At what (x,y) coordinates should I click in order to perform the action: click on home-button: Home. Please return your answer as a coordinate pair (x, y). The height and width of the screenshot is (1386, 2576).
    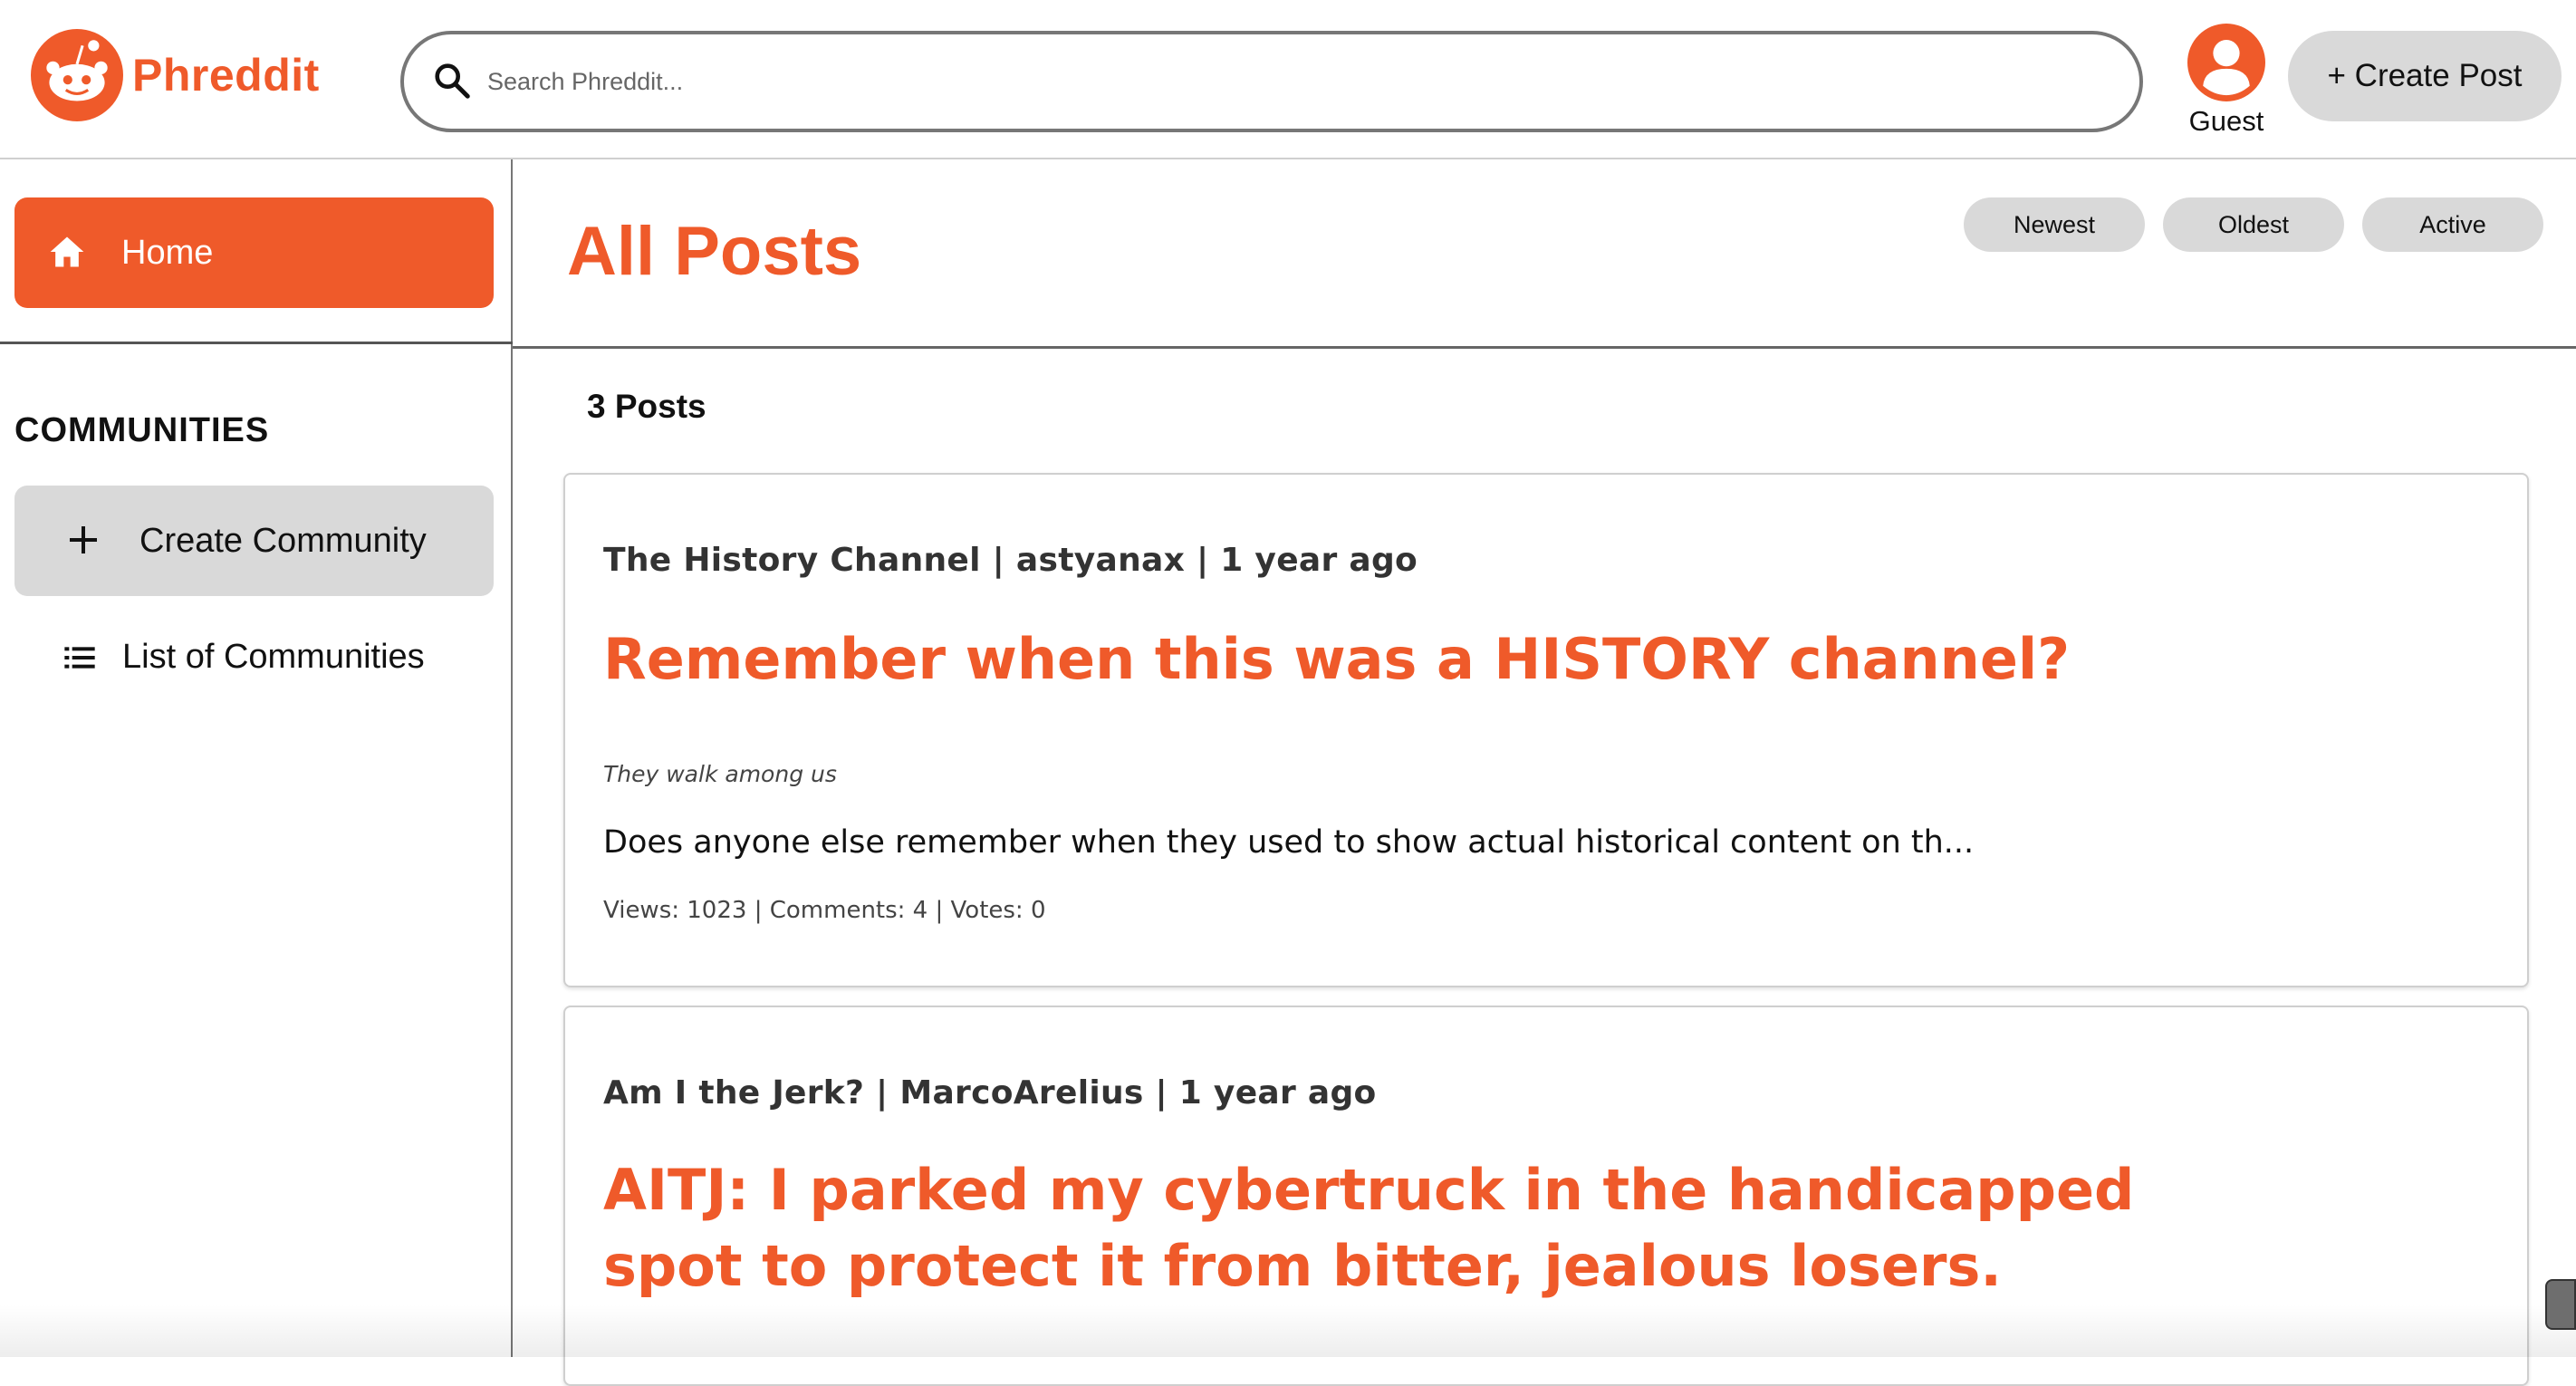
    Looking at the image, I should click on (254, 252).